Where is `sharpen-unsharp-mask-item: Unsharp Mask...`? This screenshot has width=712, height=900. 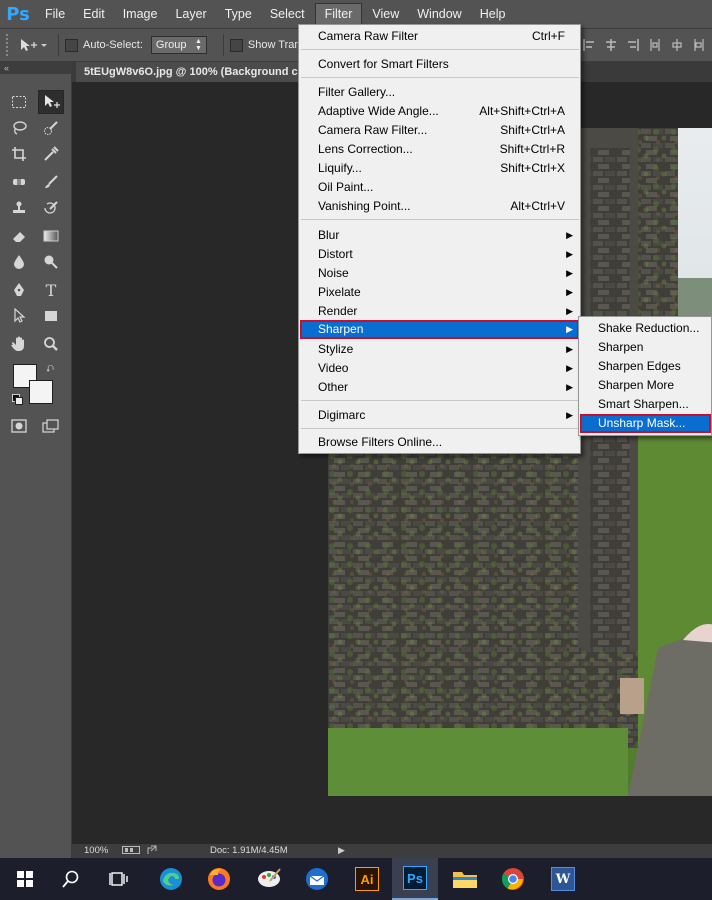
sharpen-unsharp-mask-item: Unsharp Mask... is located at coordinates (645, 423).